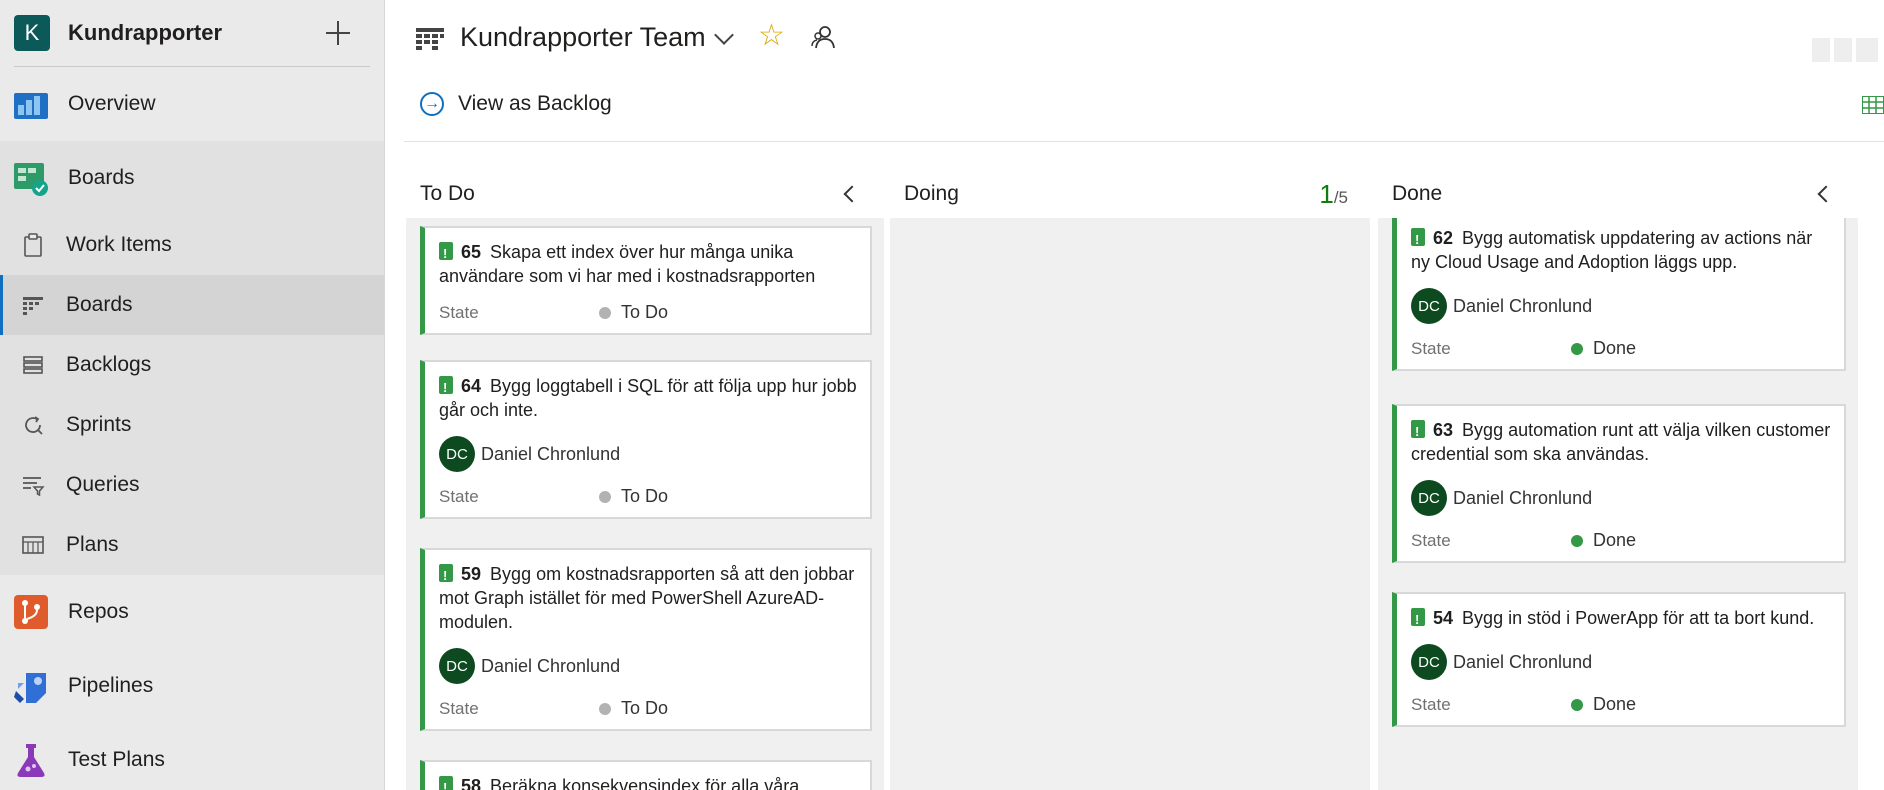 This screenshot has height=790, width=1884. Describe the element at coordinates (931, 193) in the screenshot. I see `column-title: Doing` at that location.